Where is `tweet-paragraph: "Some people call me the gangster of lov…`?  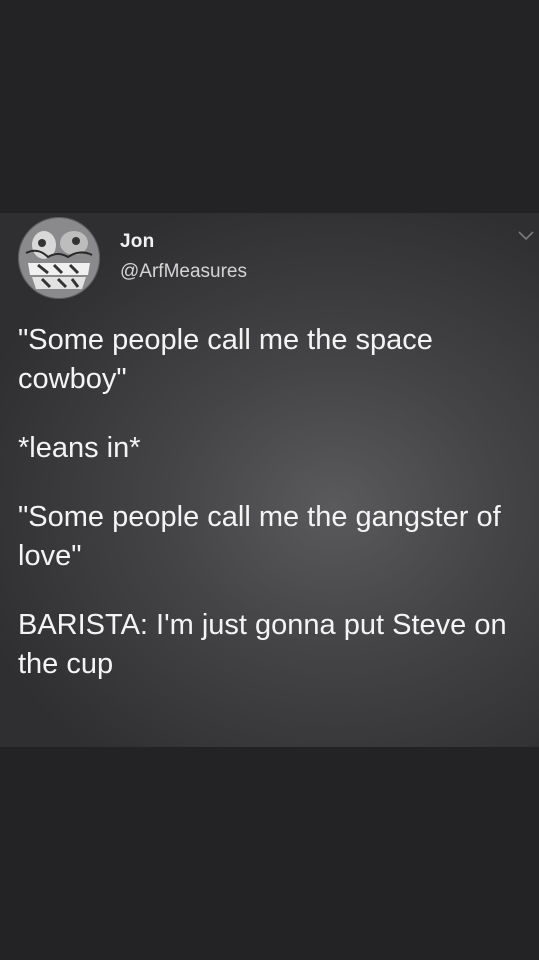
tweet-paragraph: "Some people call me the gangster of lov… is located at coordinates (259, 536).